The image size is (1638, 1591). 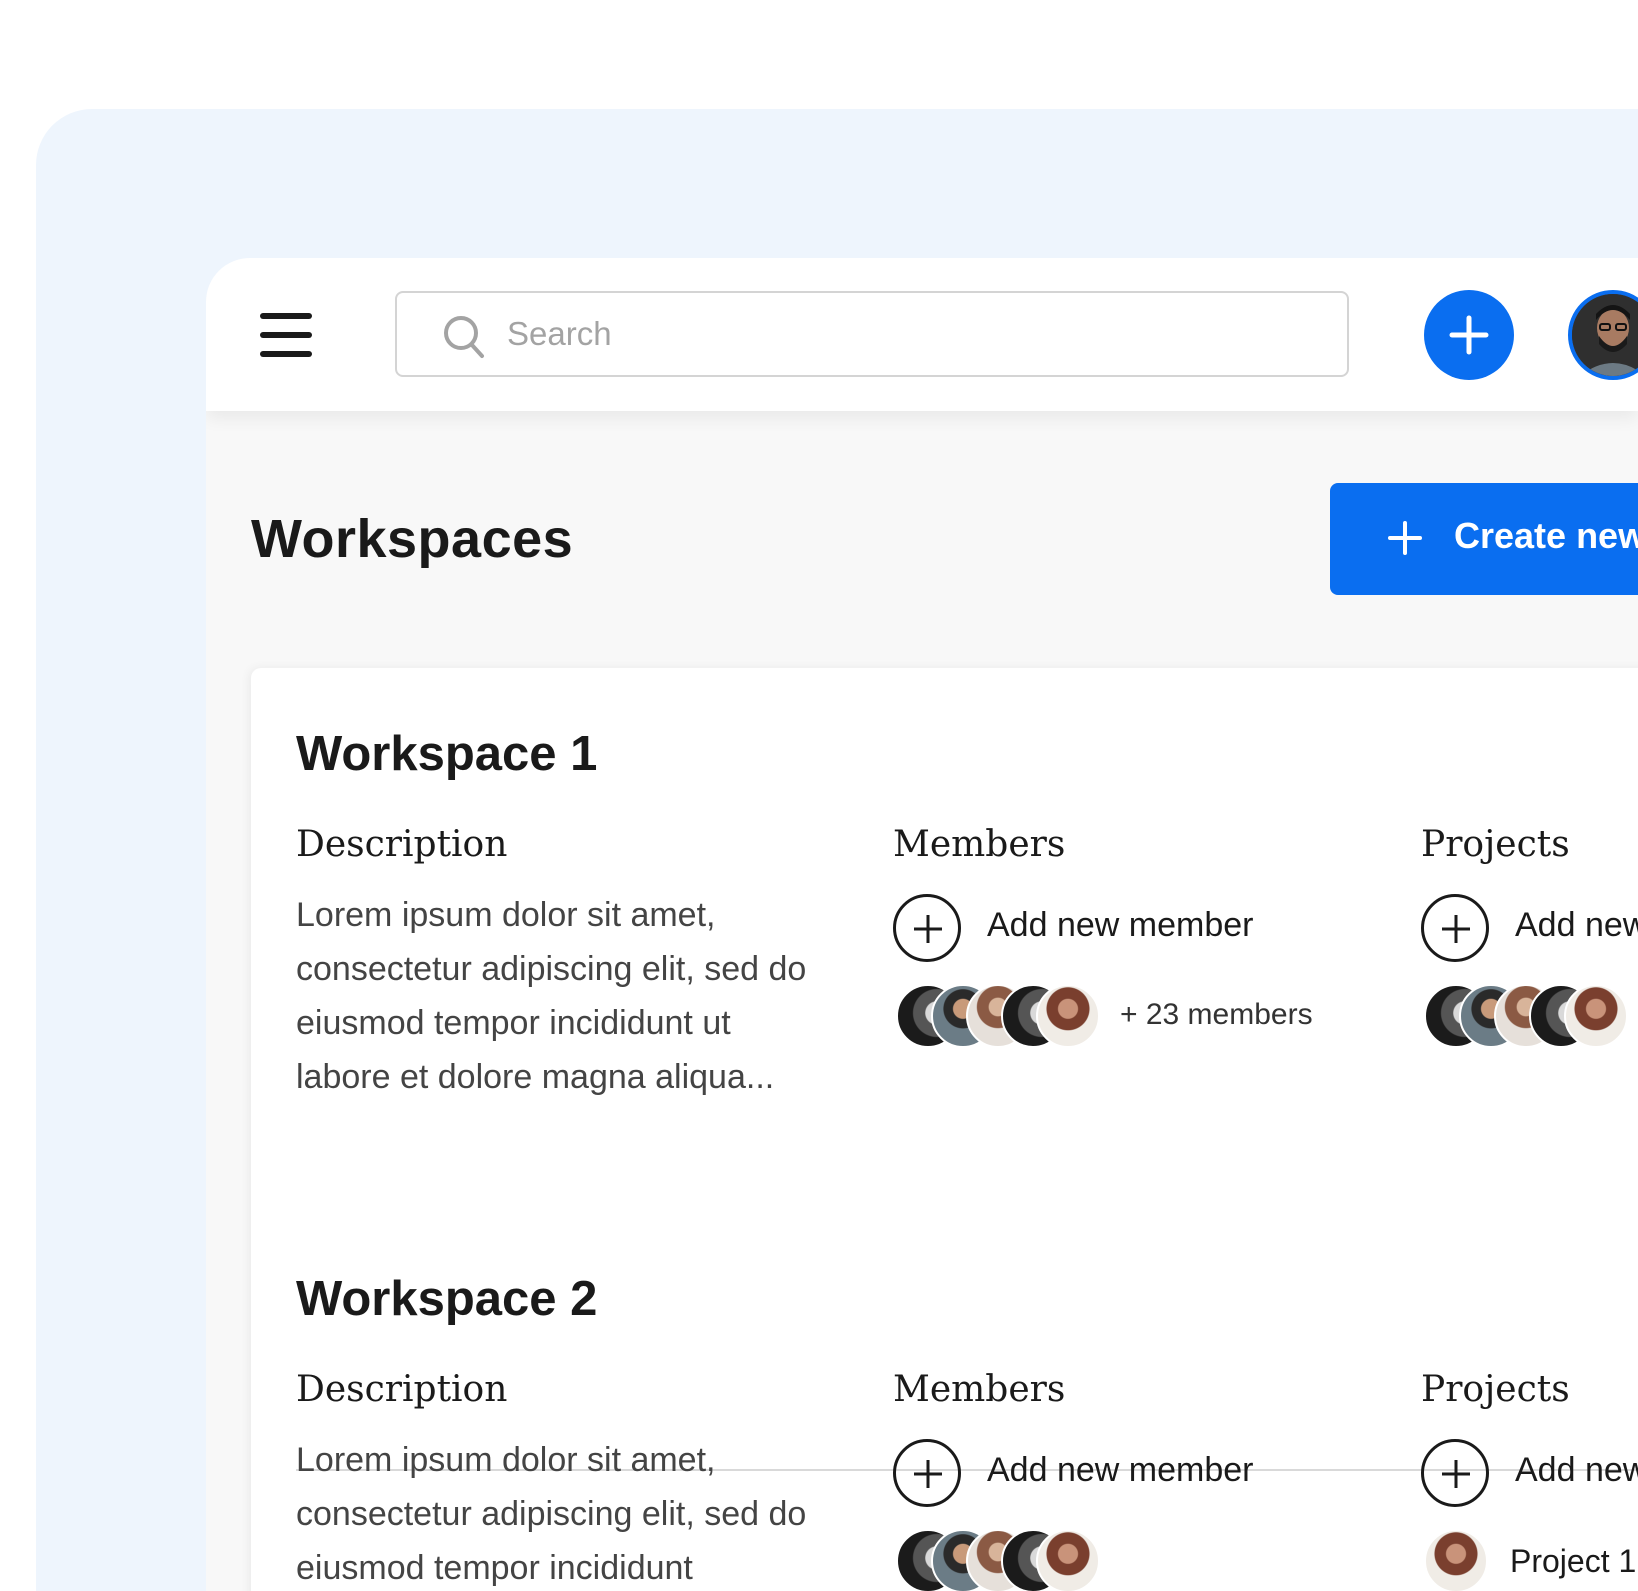 I want to click on create-new-label: Create new, so click(x=1546, y=535).